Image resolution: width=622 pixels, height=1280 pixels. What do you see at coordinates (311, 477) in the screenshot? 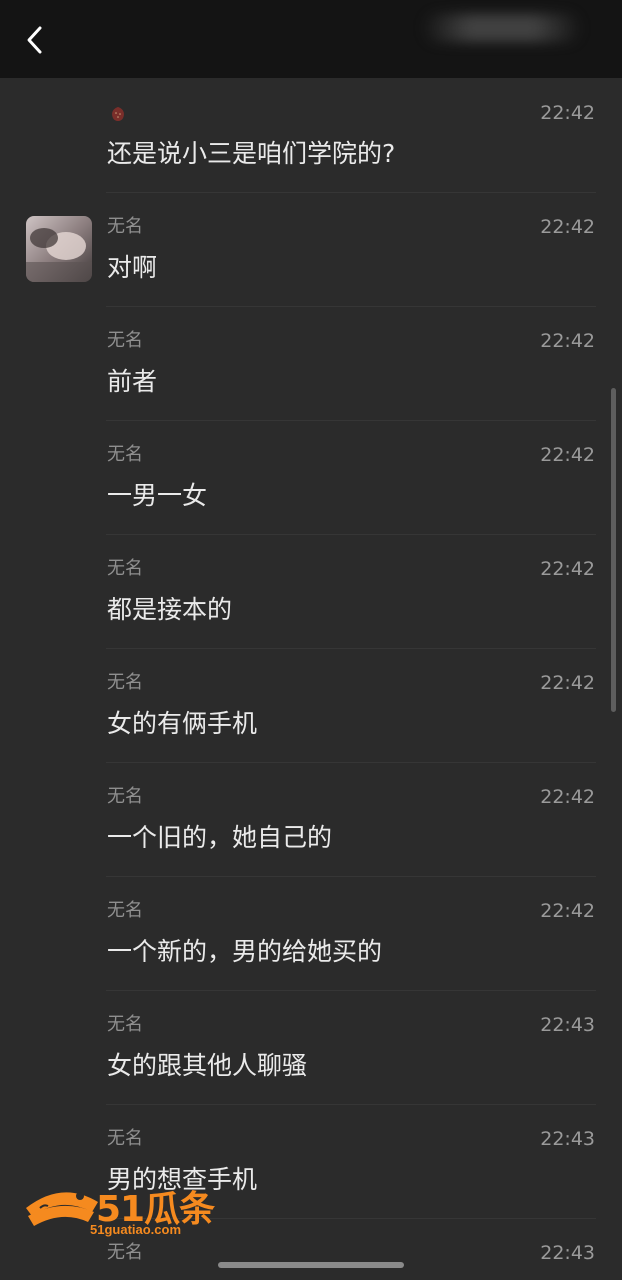
I see `message-item: 无名 22:42 一男一女` at bounding box center [311, 477].